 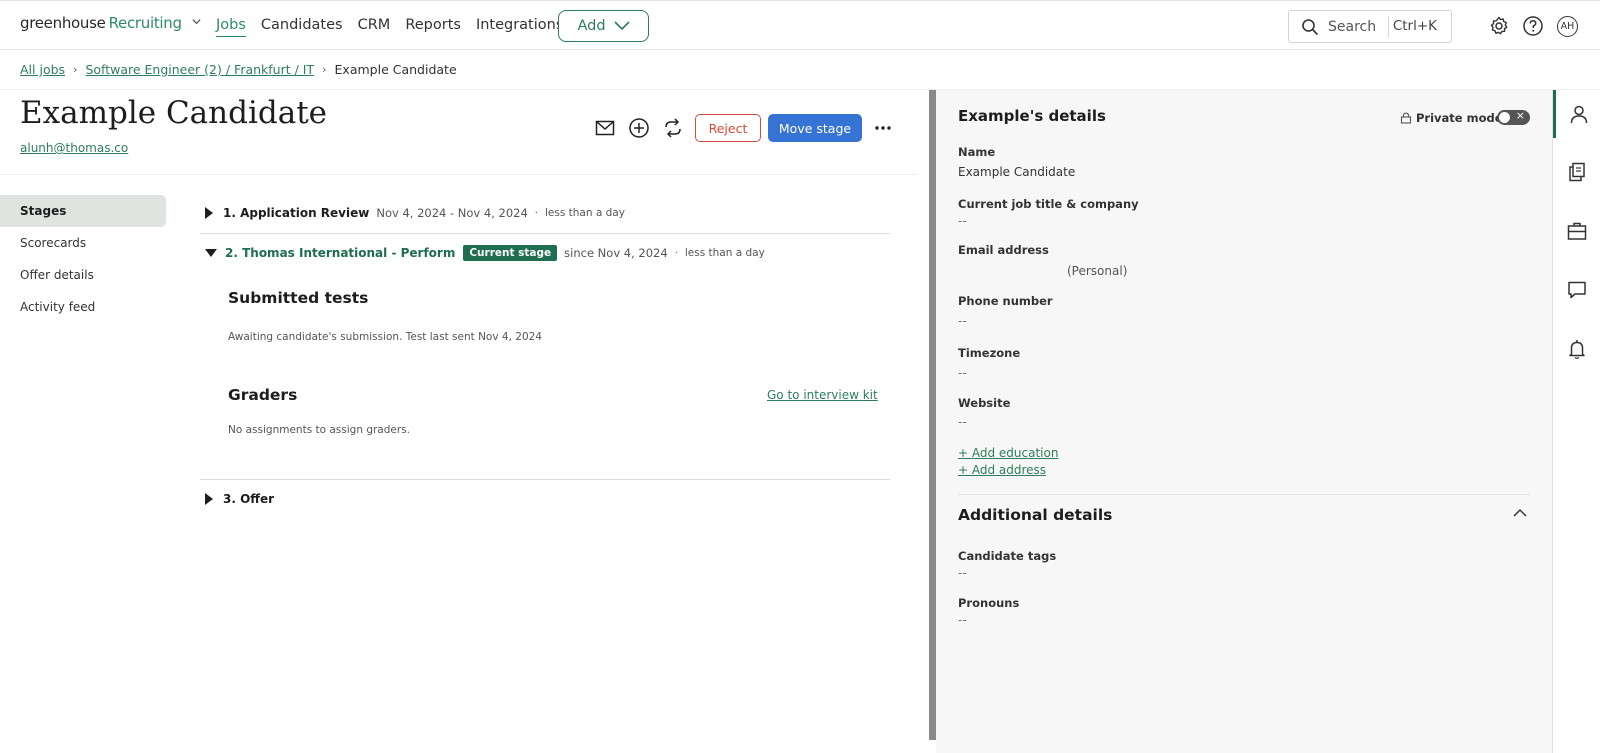 I want to click on add-education-link: + Add education, so click(x=1008, y=453).